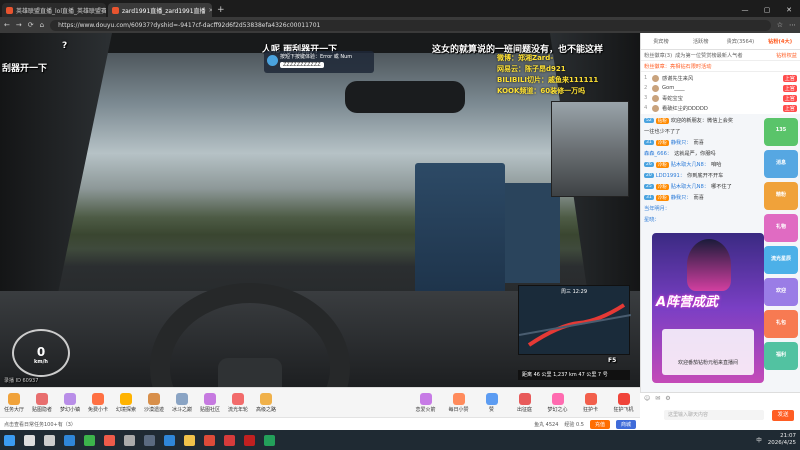 The image size is (800, 450). I want to click on taskview-icon, so click(49, 440).